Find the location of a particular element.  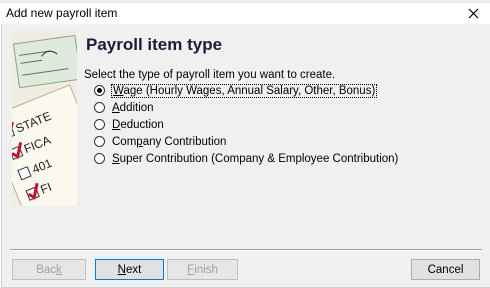

radio-button-selected is located at coordinates (99, 90).